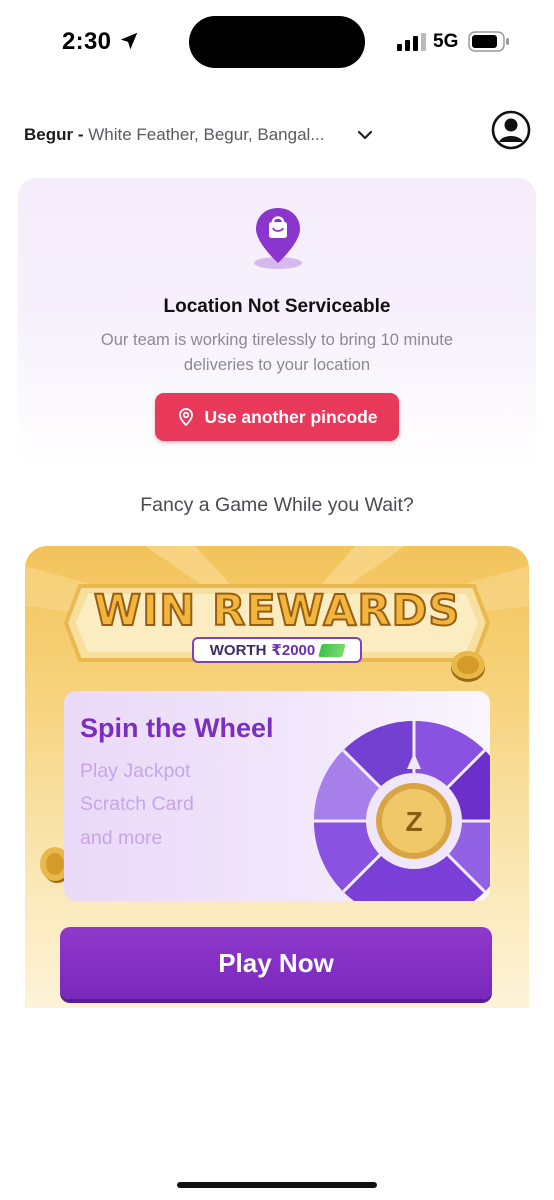 This screenshot has height=1200, width=554. Describe the element at coordinates (135, 771) in the screenshot. I see `game-item: Play Jackpot` at that location.